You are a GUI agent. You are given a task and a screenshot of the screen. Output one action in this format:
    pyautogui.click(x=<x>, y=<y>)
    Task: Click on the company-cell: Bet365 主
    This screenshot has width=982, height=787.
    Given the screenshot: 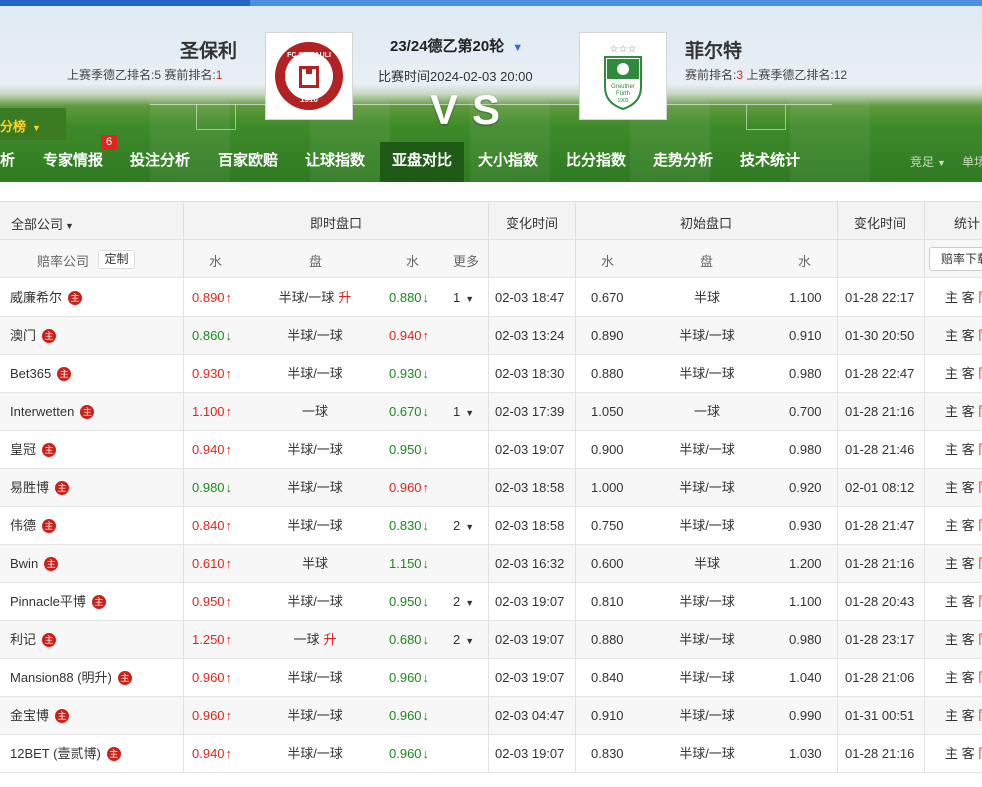 What is the action you would take?
    pyautogui.click(x=41, y=374)
    